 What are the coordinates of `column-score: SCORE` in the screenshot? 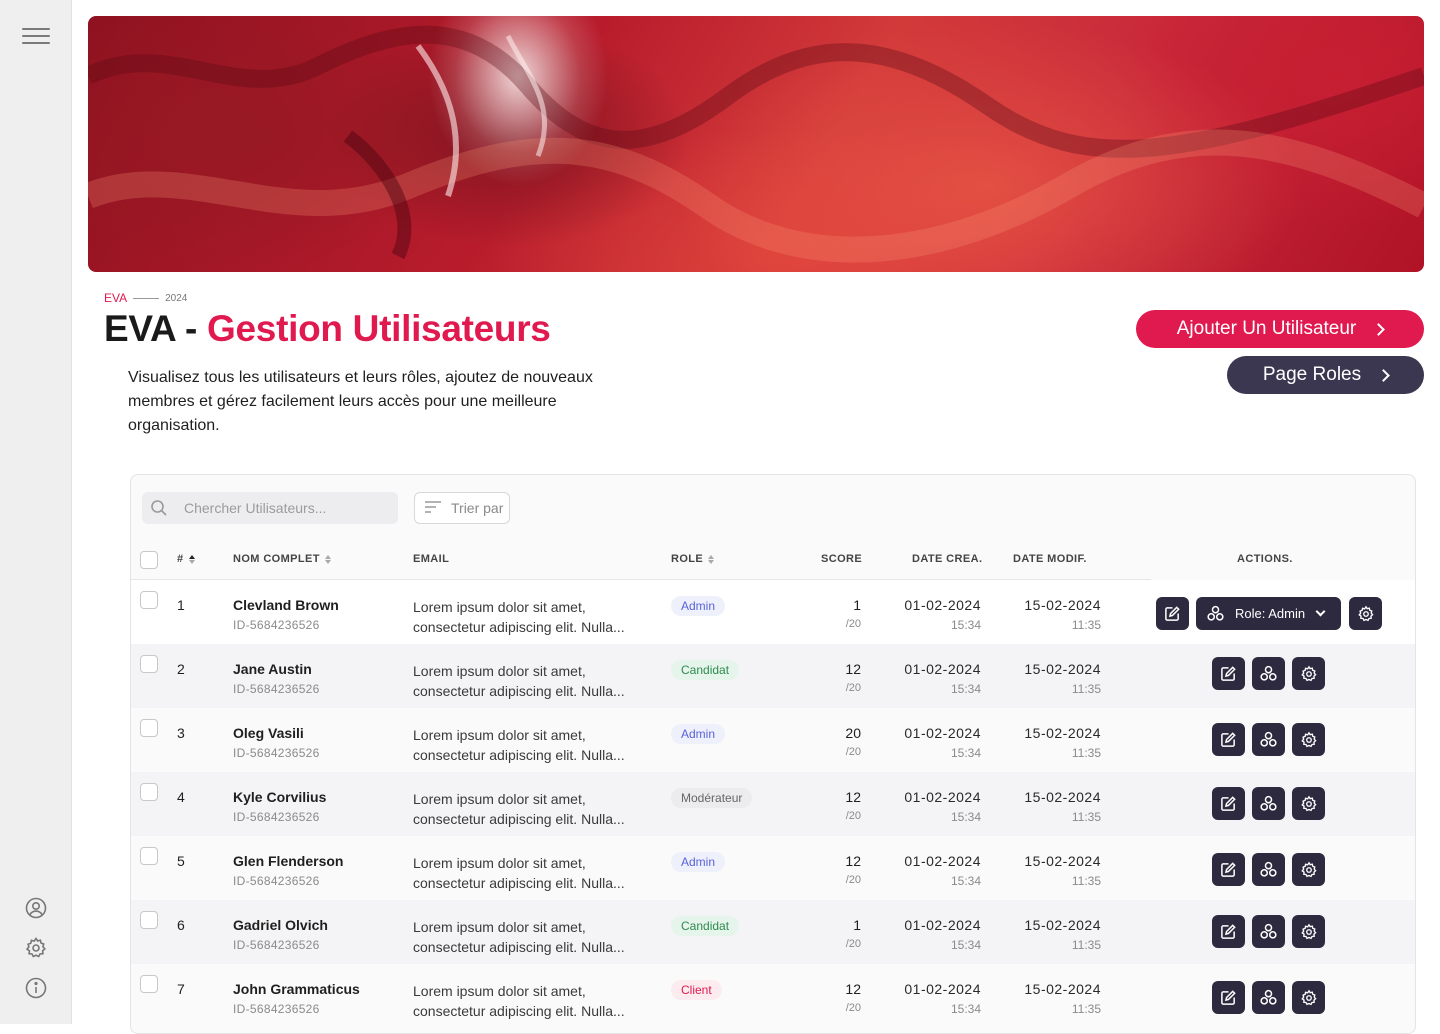 It's located at (841, 559).